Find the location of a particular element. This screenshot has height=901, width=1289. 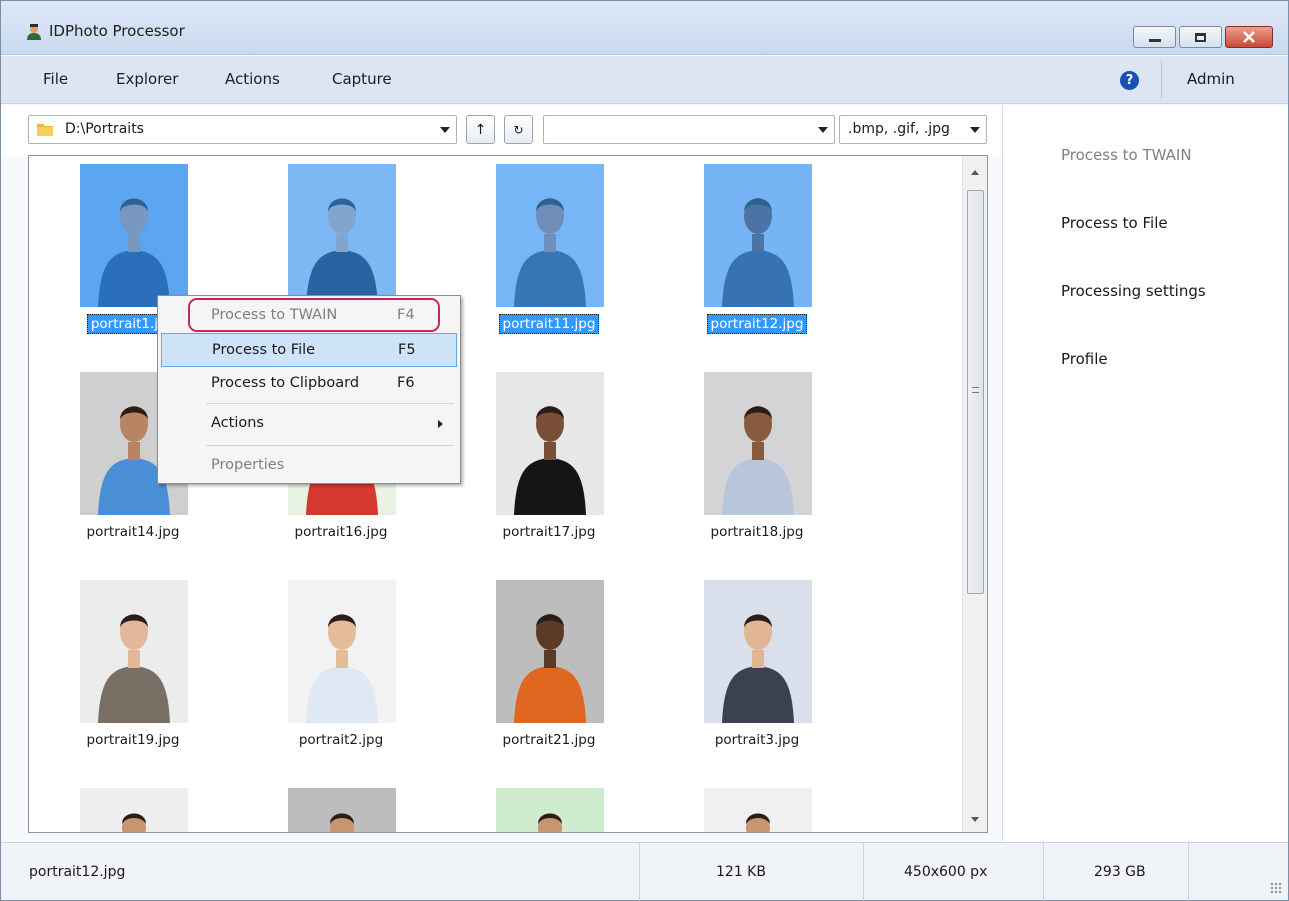

minimize-icon is located at coordinates (1154, 40).